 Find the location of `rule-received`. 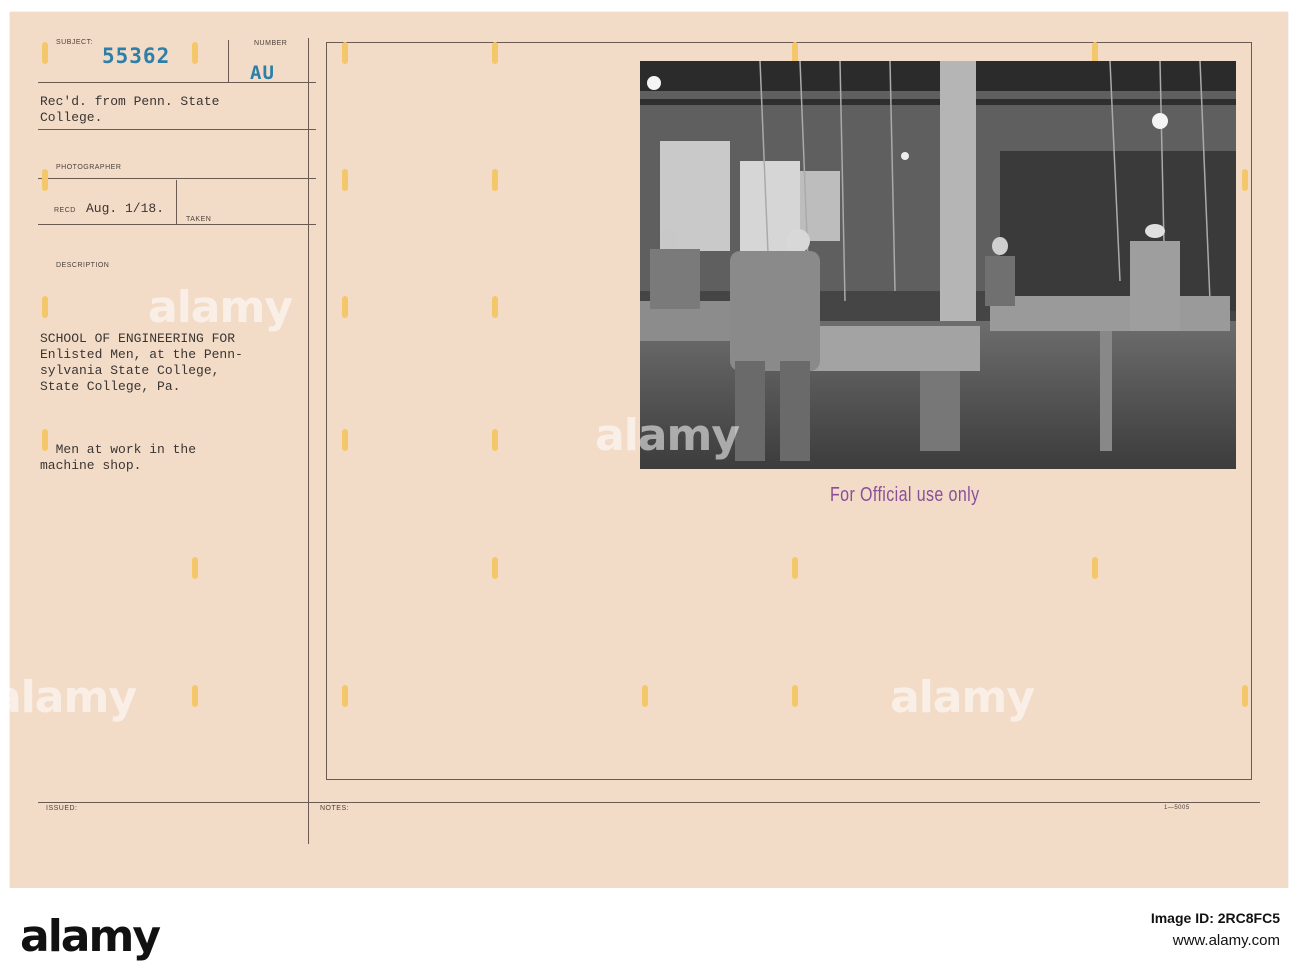

rule-received is located at coordinates (177, 129).